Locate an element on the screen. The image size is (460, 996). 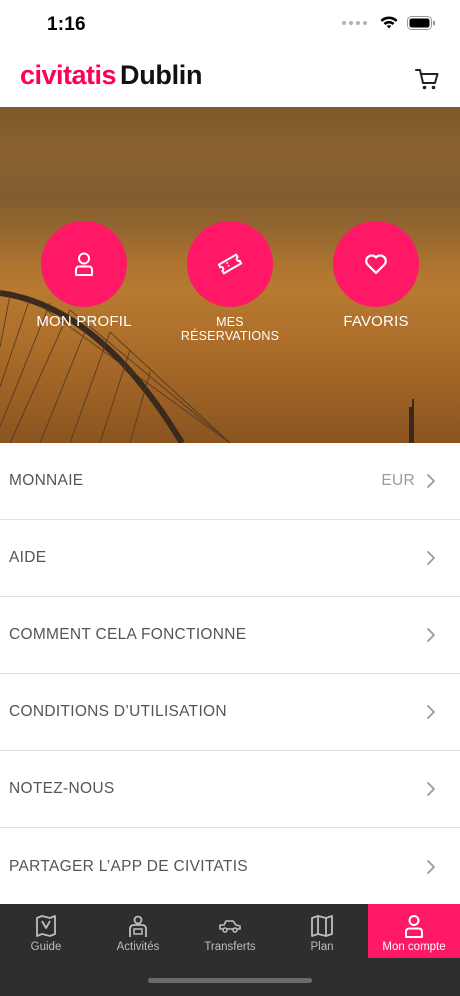
profile-label: MON PROFIL is located at coordinates (84, 321).